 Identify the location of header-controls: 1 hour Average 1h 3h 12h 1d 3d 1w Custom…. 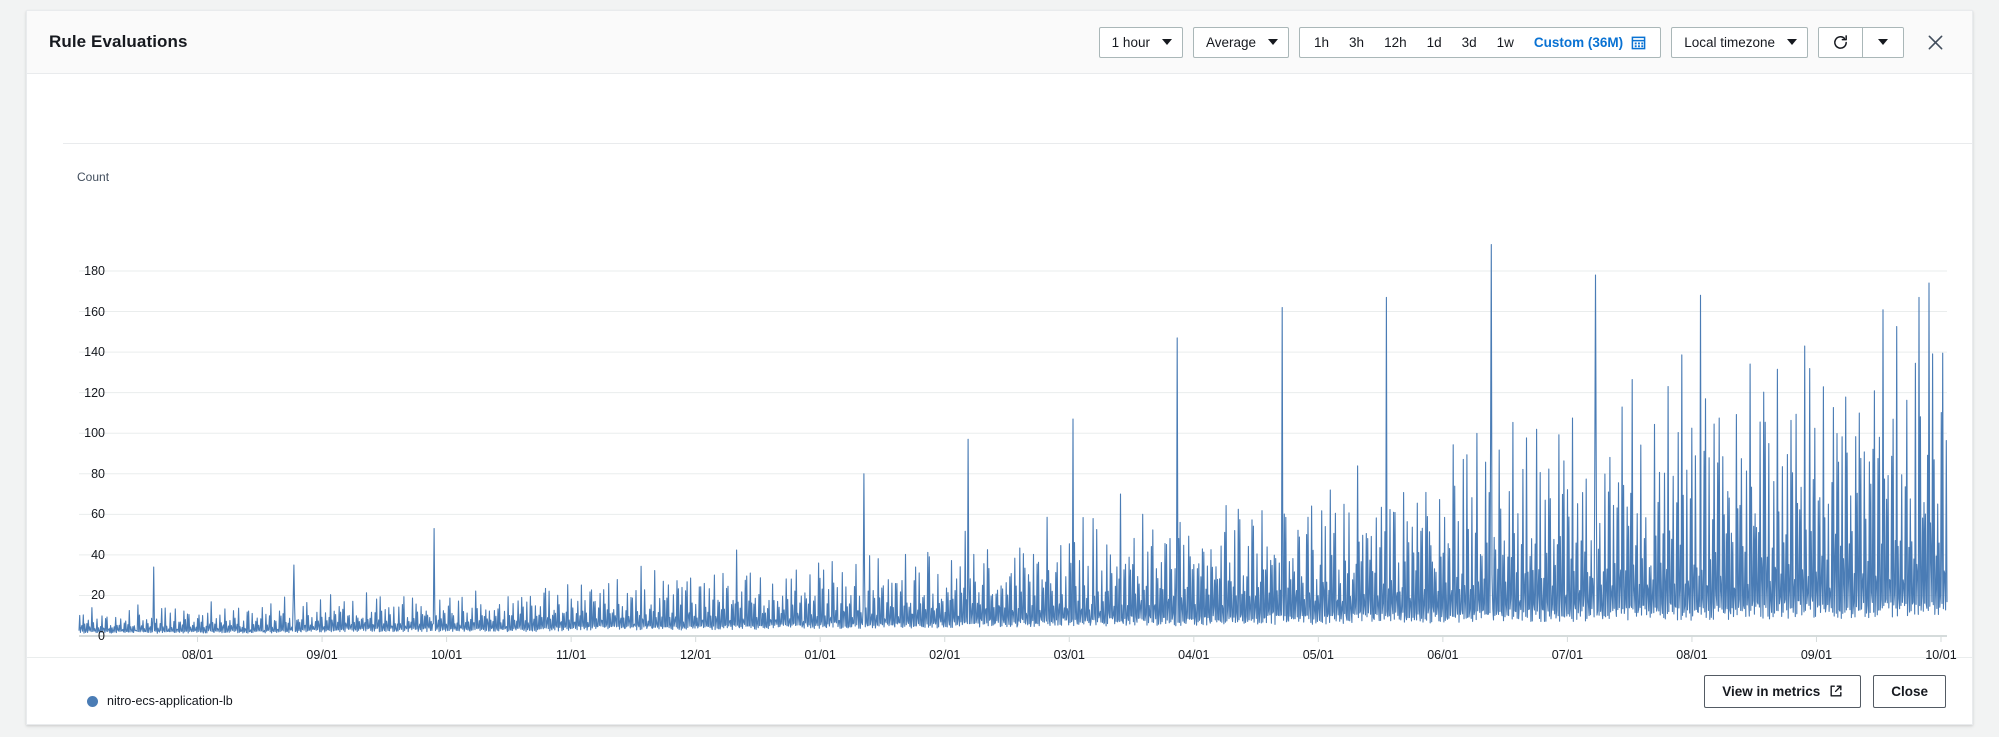
(1524, 42).